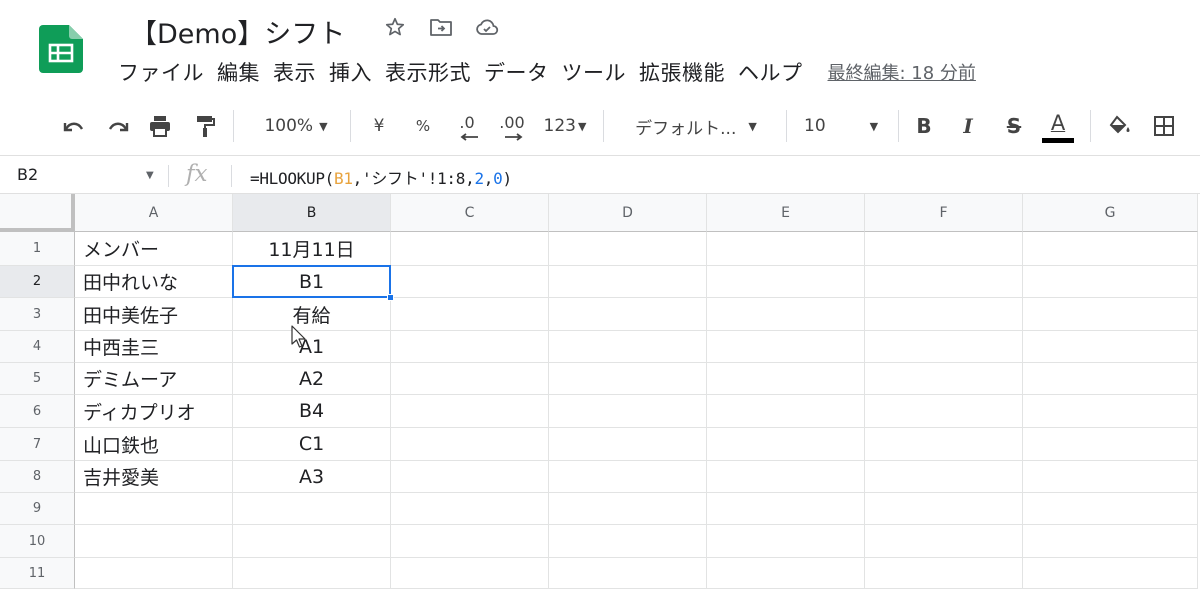  Describe the element at coordinates (37, 477) in the screenshot. I see `row-header-8: 8` at that location.